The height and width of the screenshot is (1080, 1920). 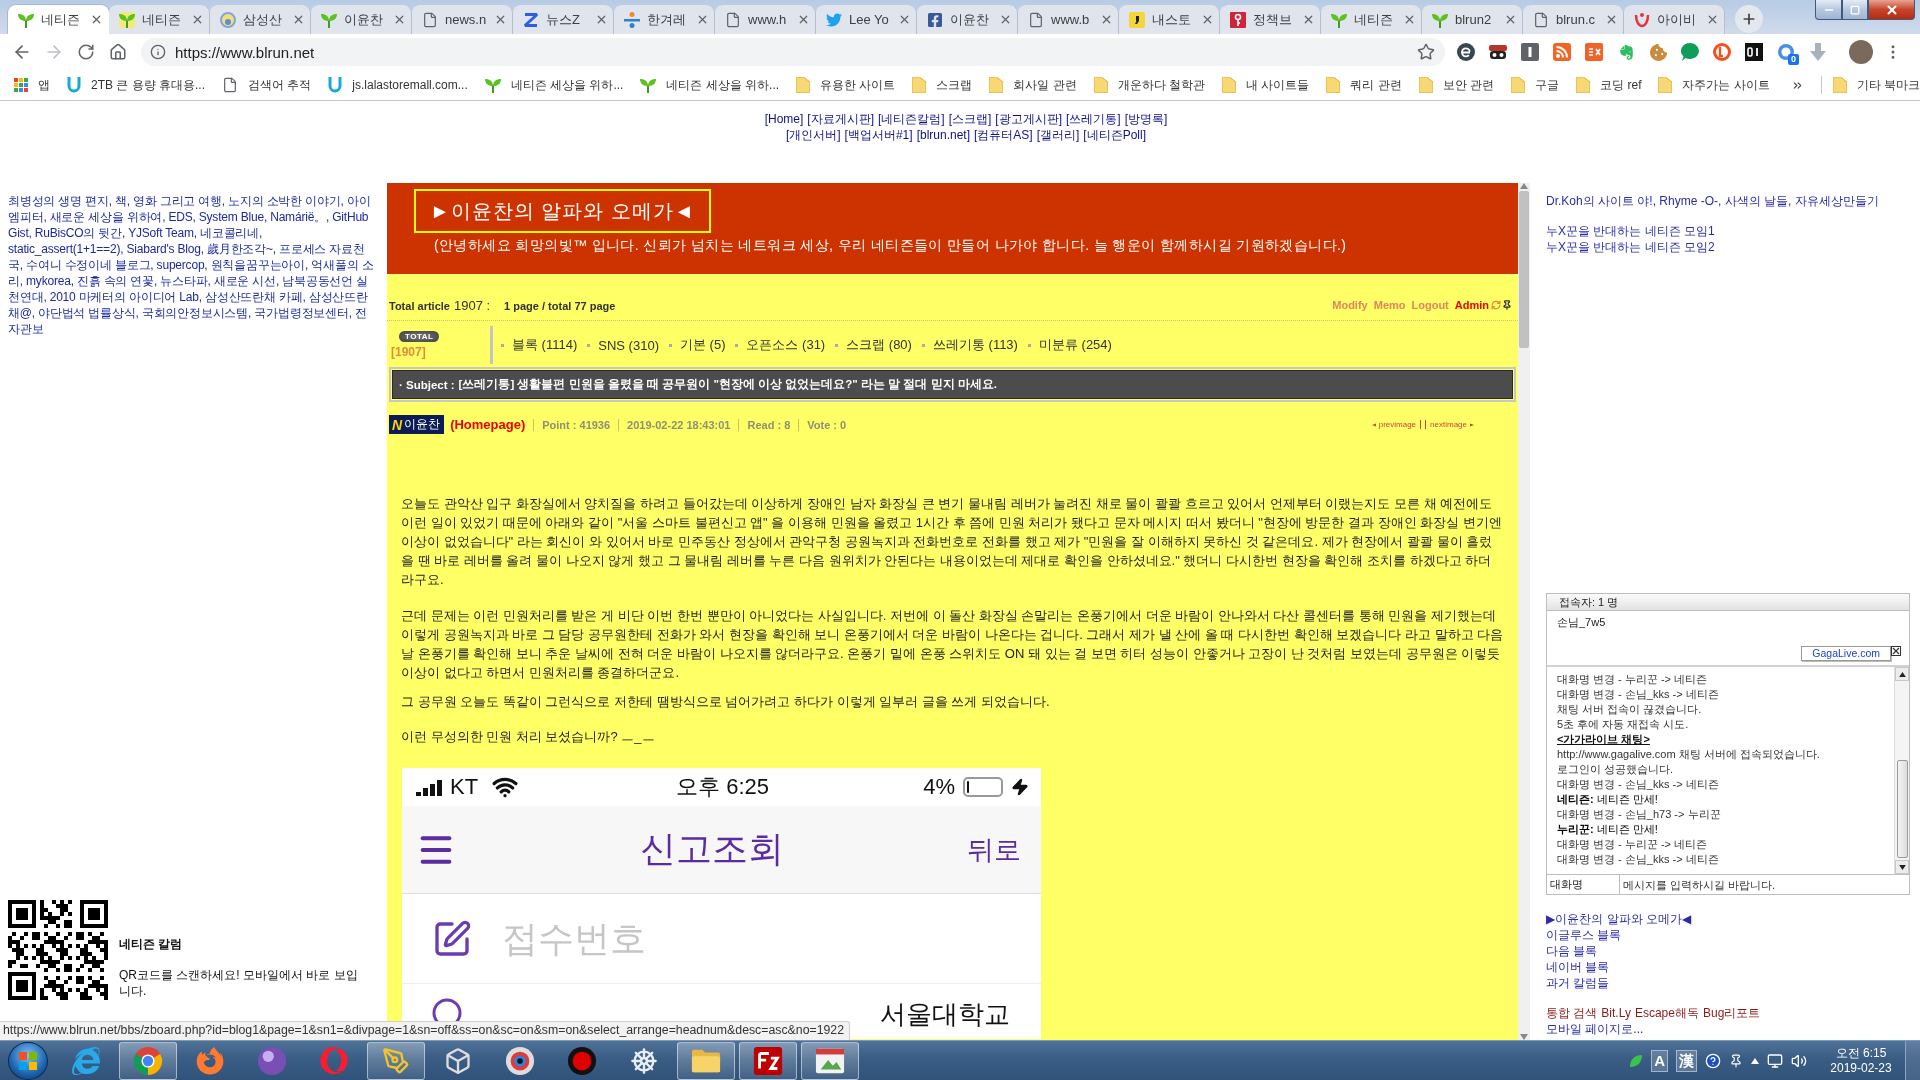 I want to click on arrow-left-icon, so click(x=1373, y=424).